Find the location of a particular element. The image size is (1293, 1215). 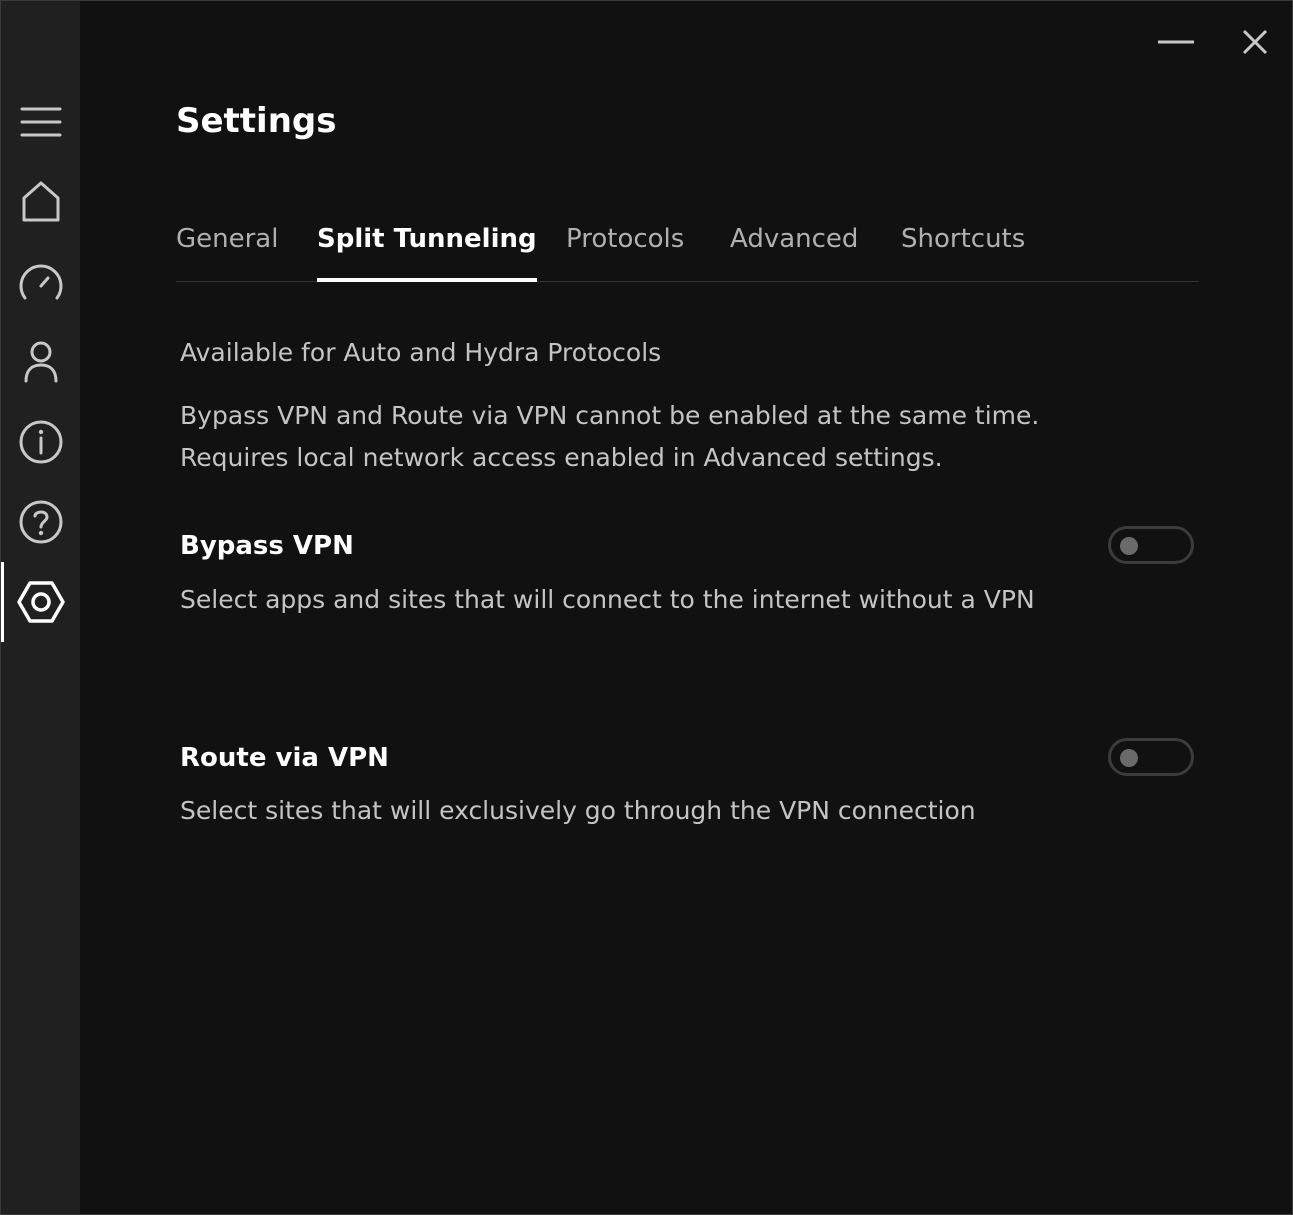

menu-button is located at coordinates (40, 122).